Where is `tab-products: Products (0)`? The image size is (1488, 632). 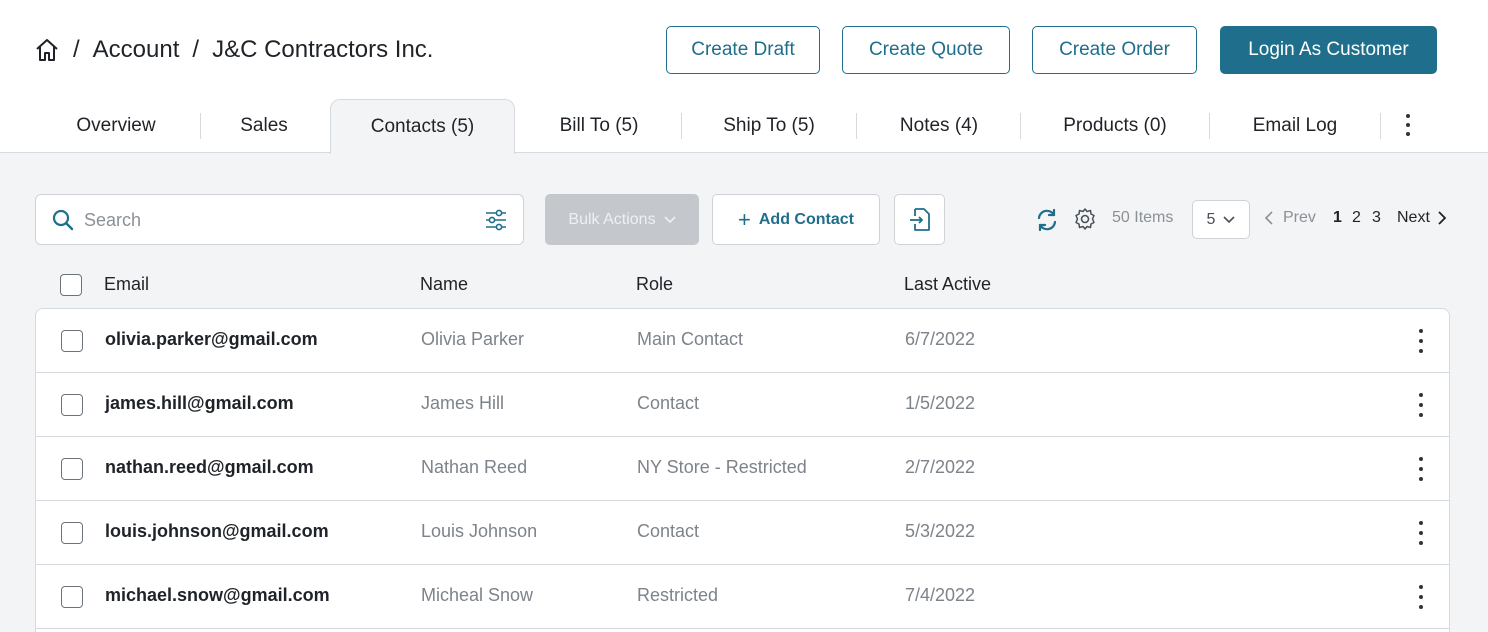 tab-products: Products (0) is located at coordinates (1115, 126).